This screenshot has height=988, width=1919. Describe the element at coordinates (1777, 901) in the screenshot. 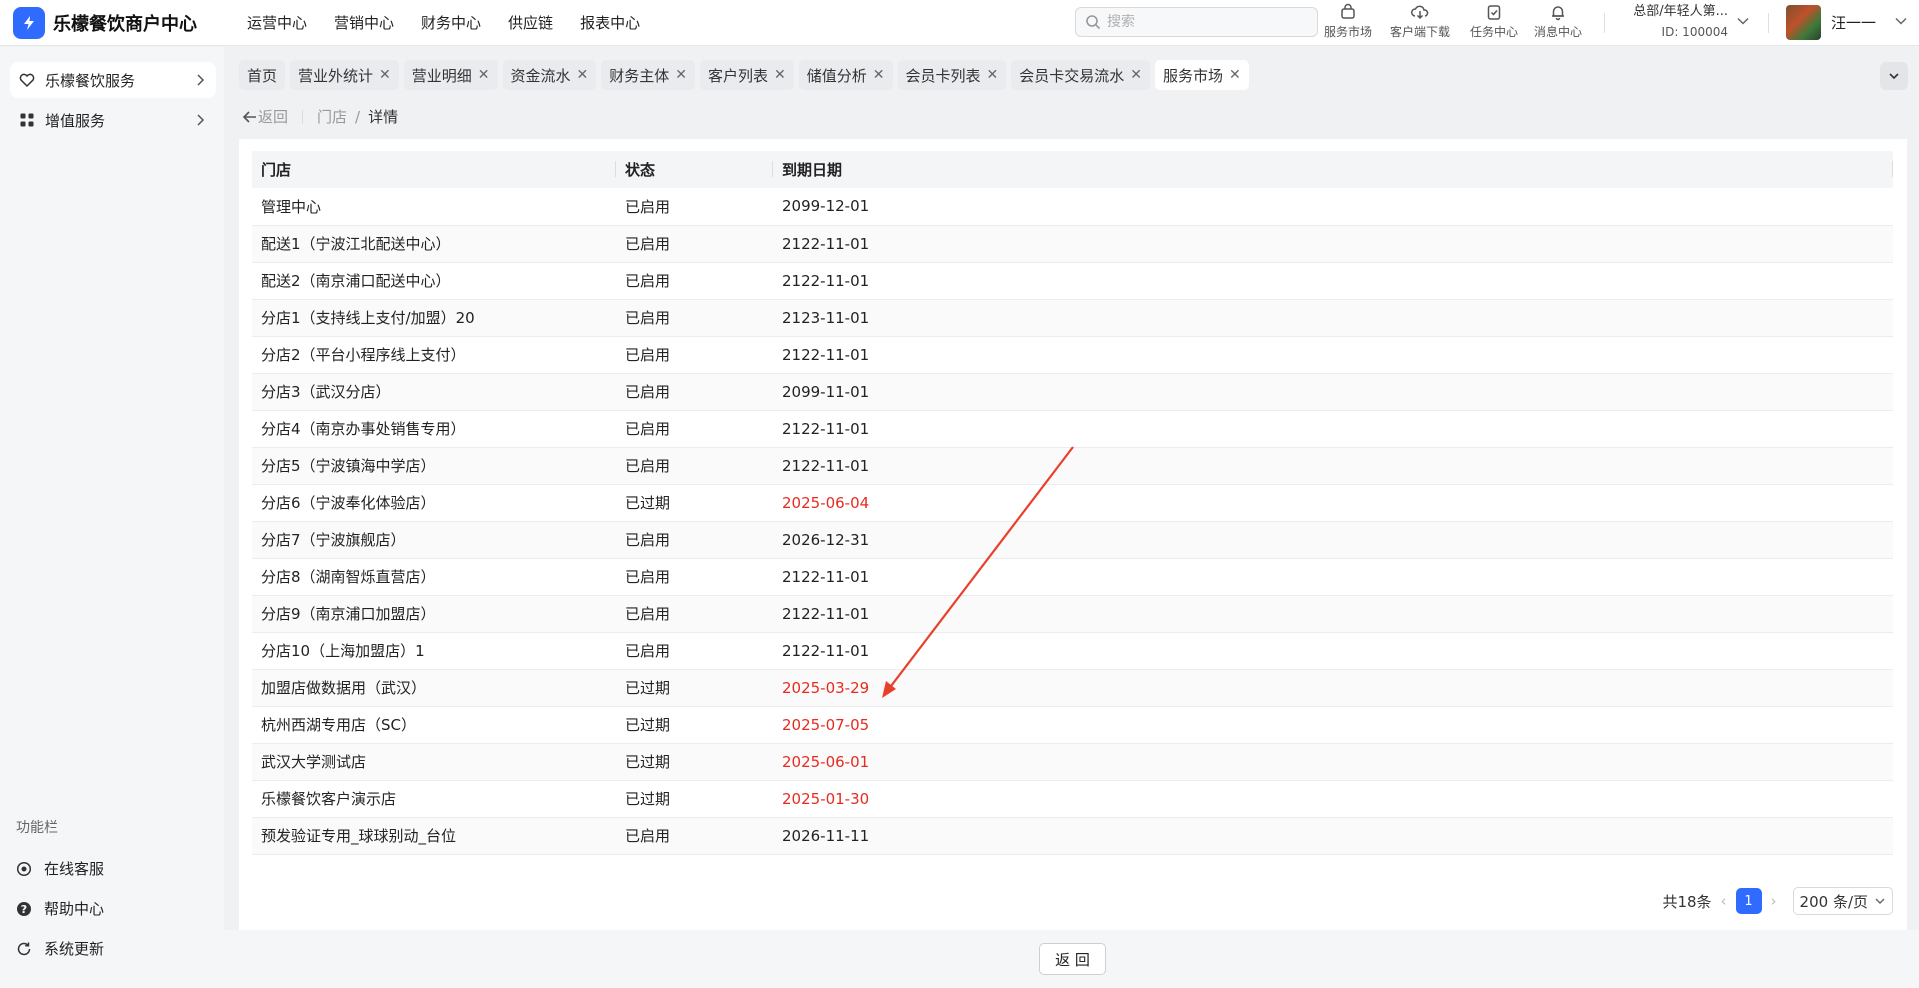

I see `pagination: 共18条 ‹ 1 › 200 条/页` at that location.